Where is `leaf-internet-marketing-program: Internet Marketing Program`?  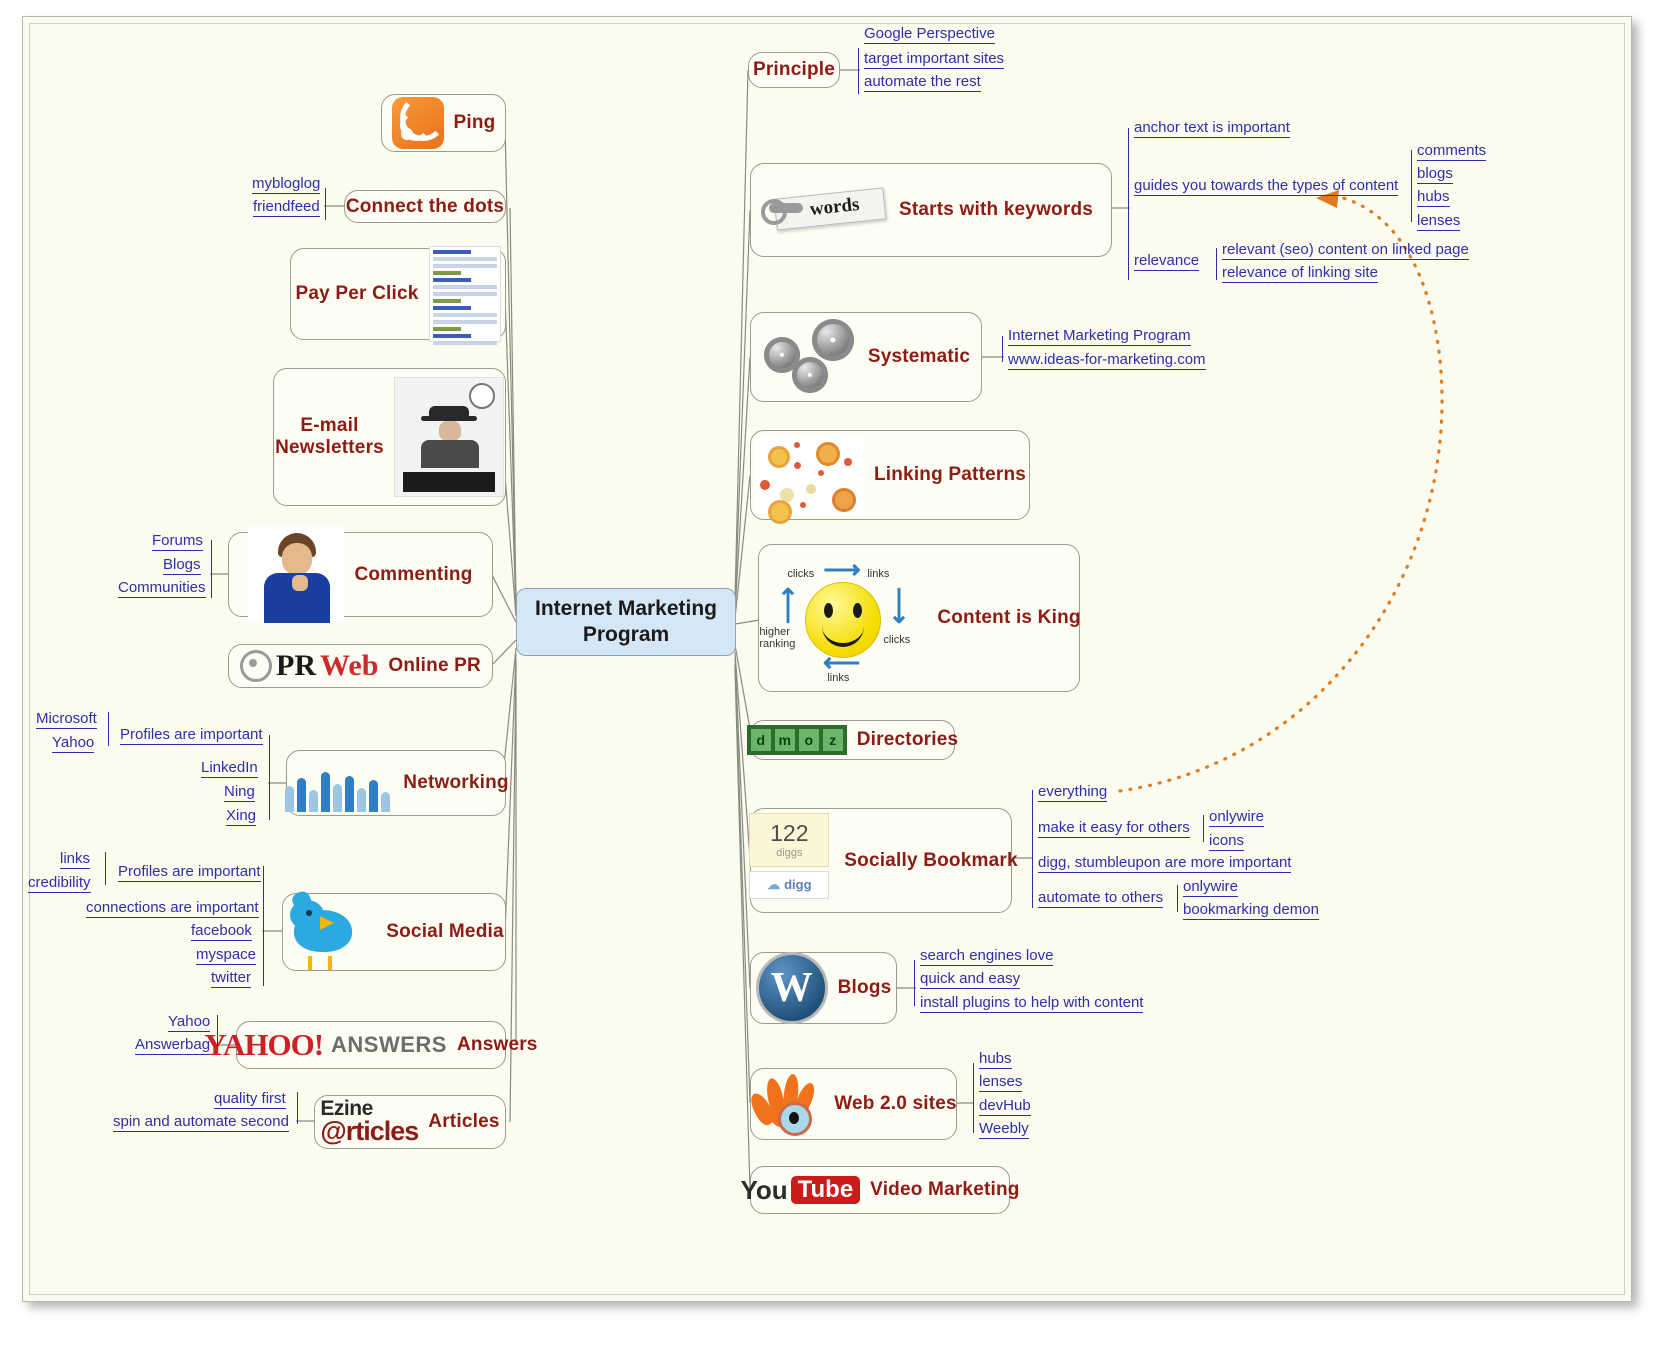
leaf-internet-marketing-program: Internet Marketing Program is located at coordinates (1099, 337).